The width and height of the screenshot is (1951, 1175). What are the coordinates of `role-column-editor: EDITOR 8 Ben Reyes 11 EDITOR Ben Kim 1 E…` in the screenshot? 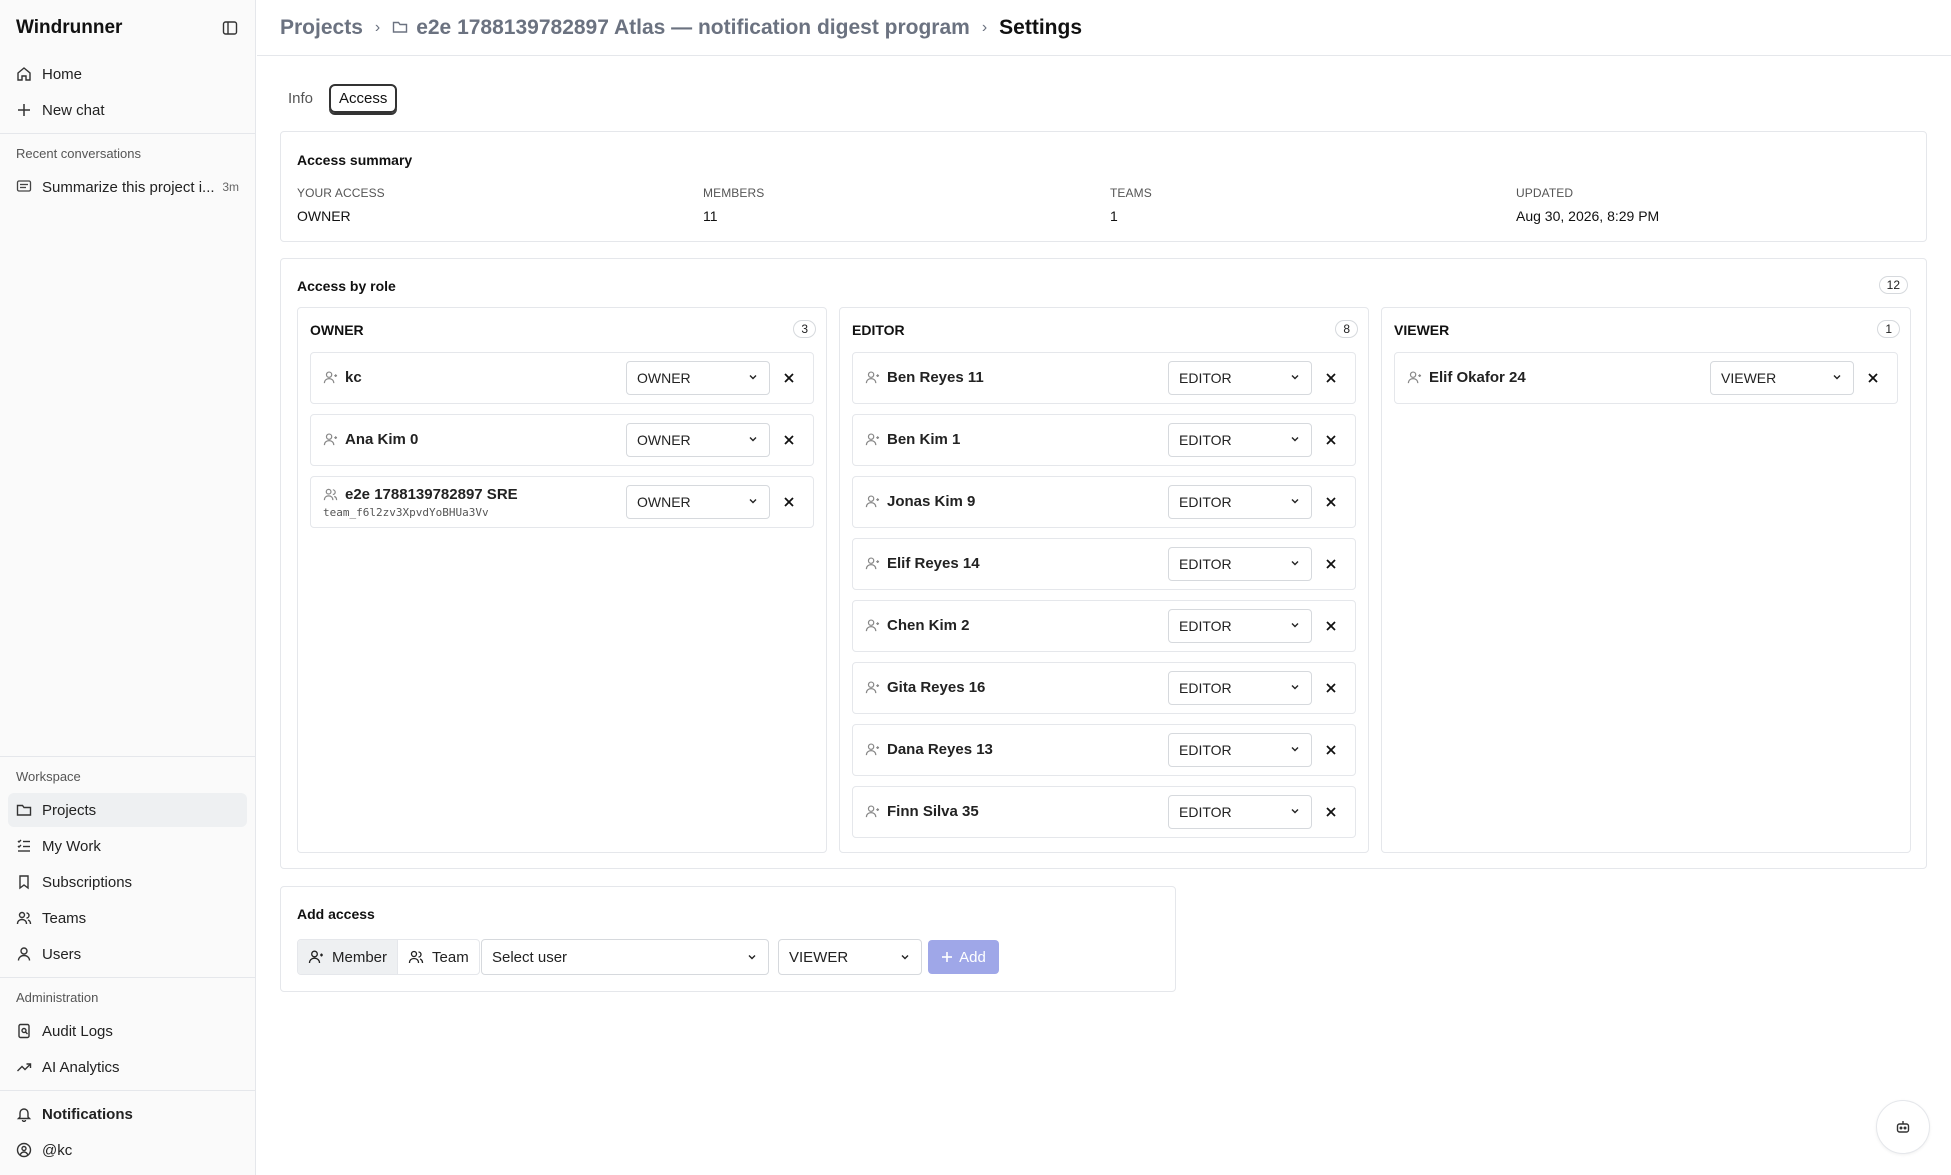 It's located at (1104, 580).